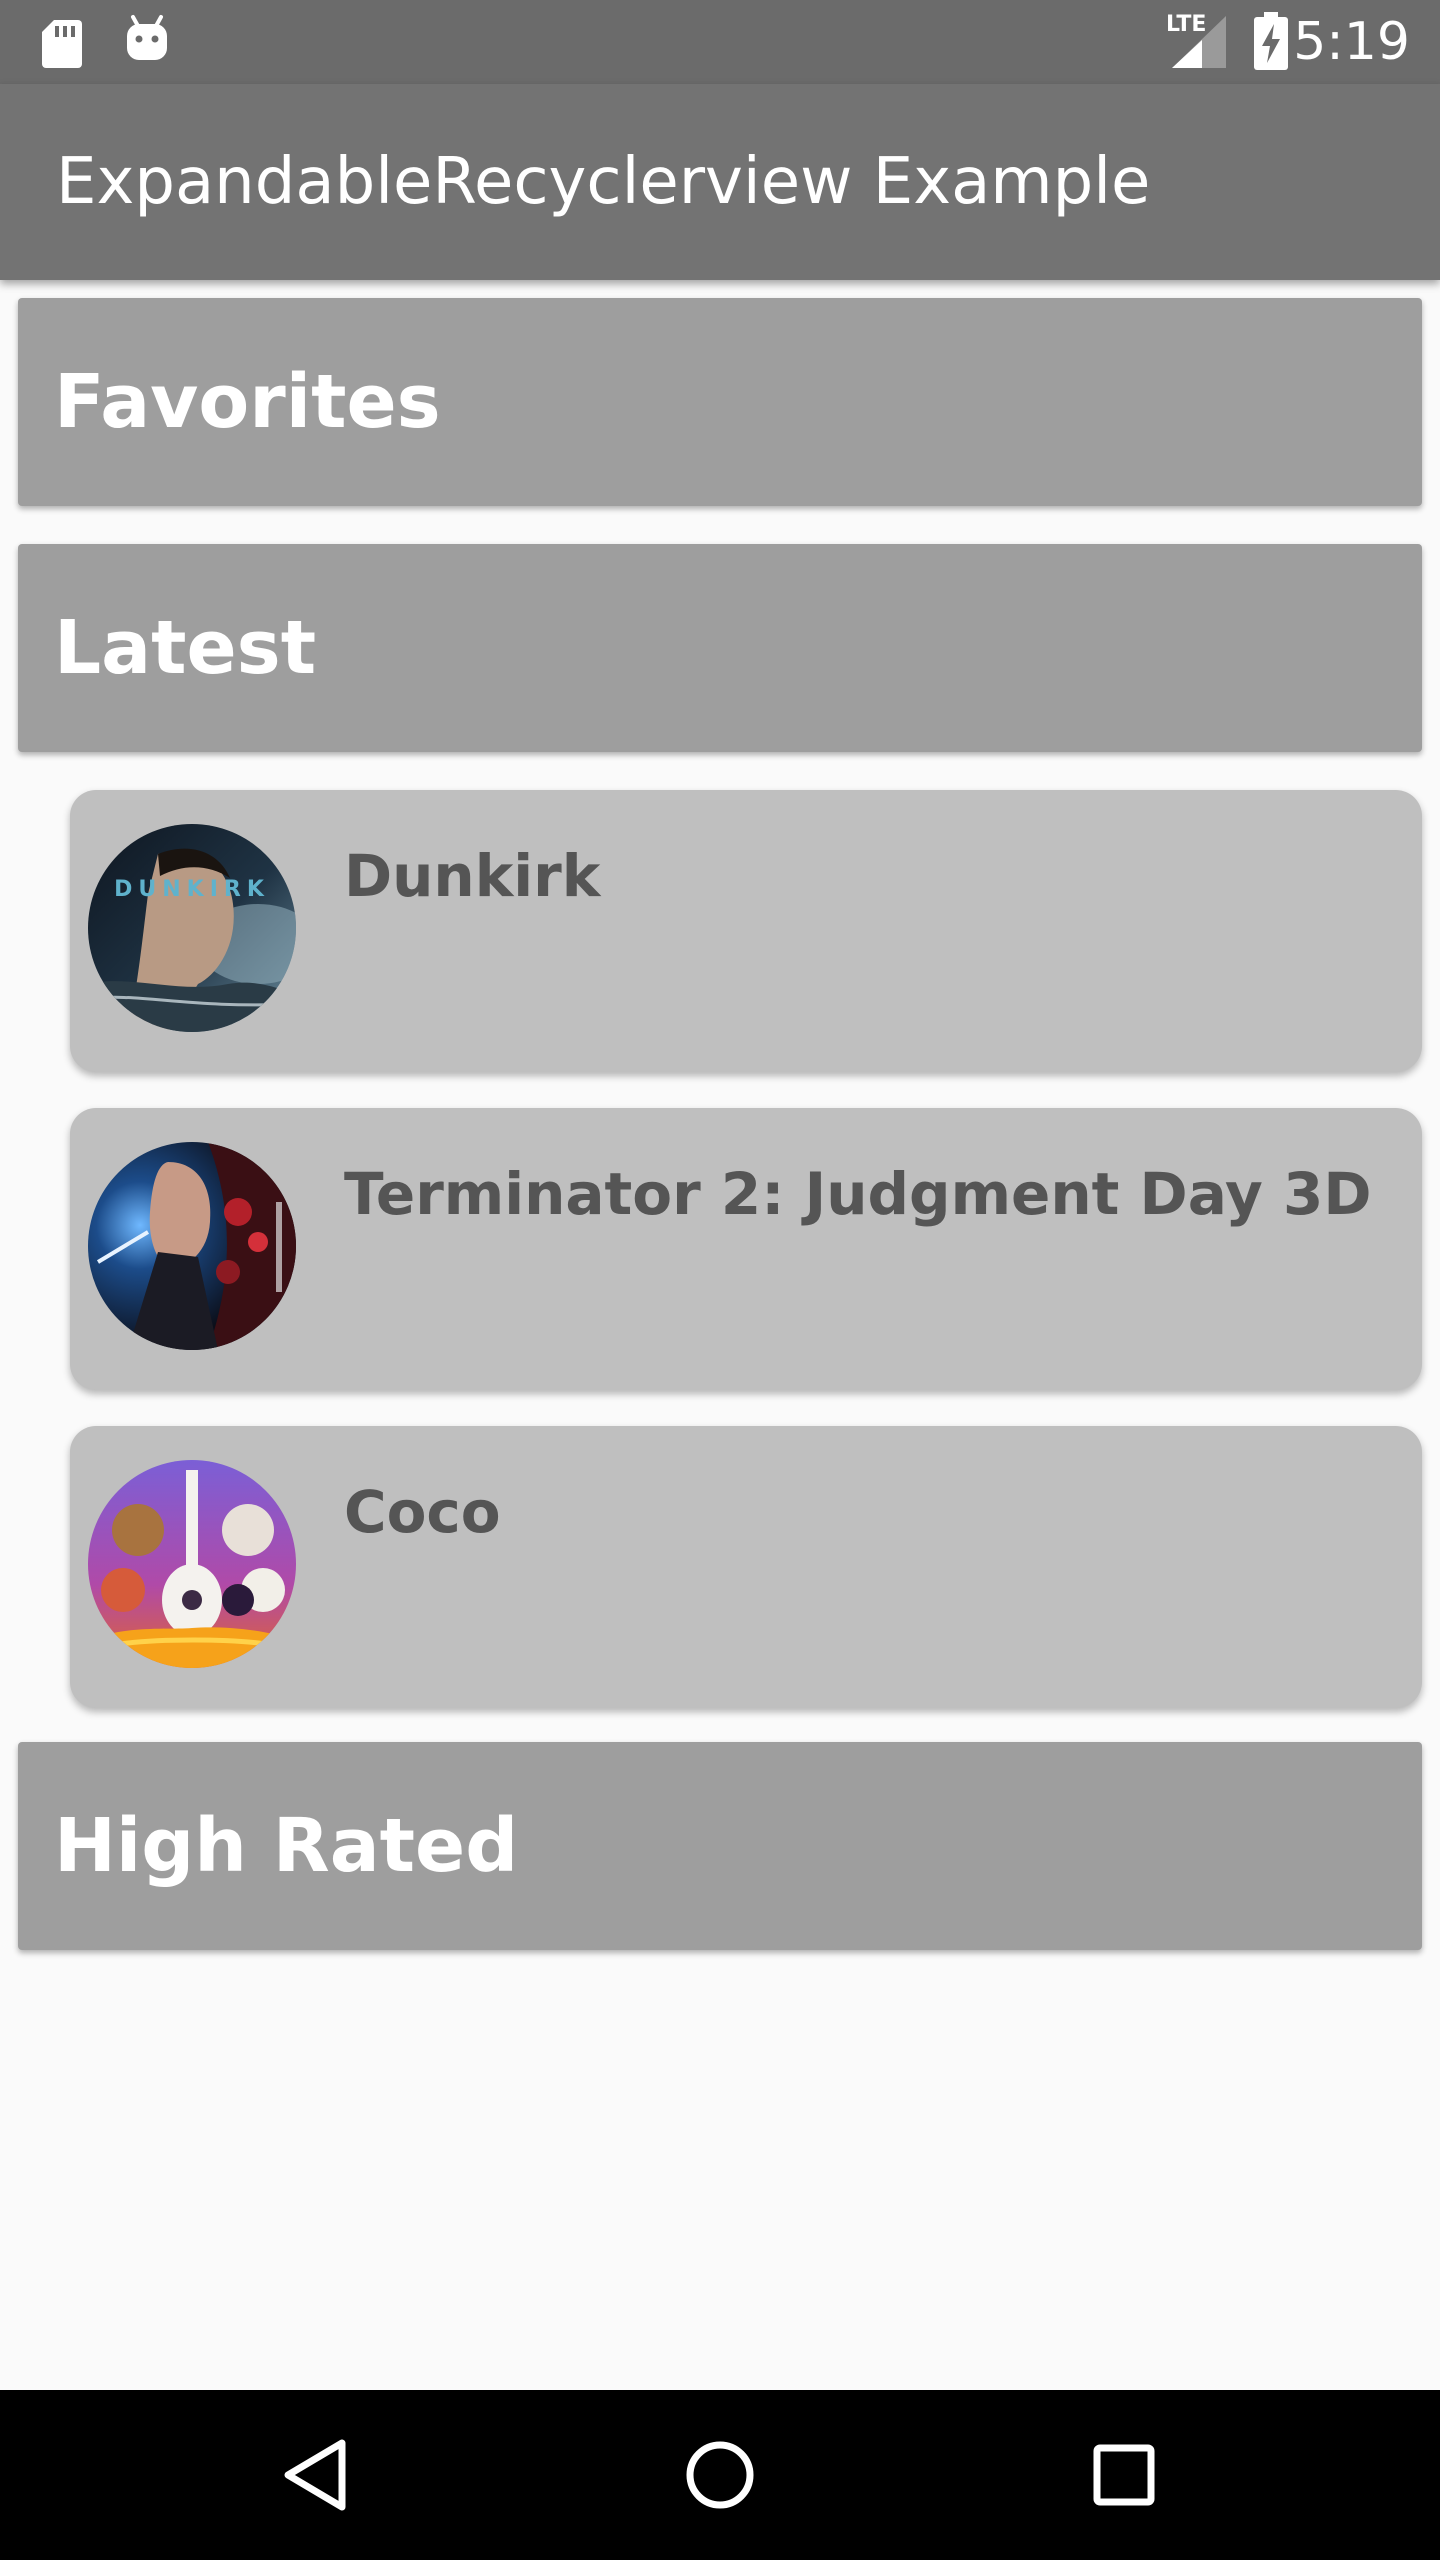 This screenshot has width=1440, height=2560. Describe the element at coordinates (1271, 41) in the screenshot. I see `battery-charging-icon` at that location.